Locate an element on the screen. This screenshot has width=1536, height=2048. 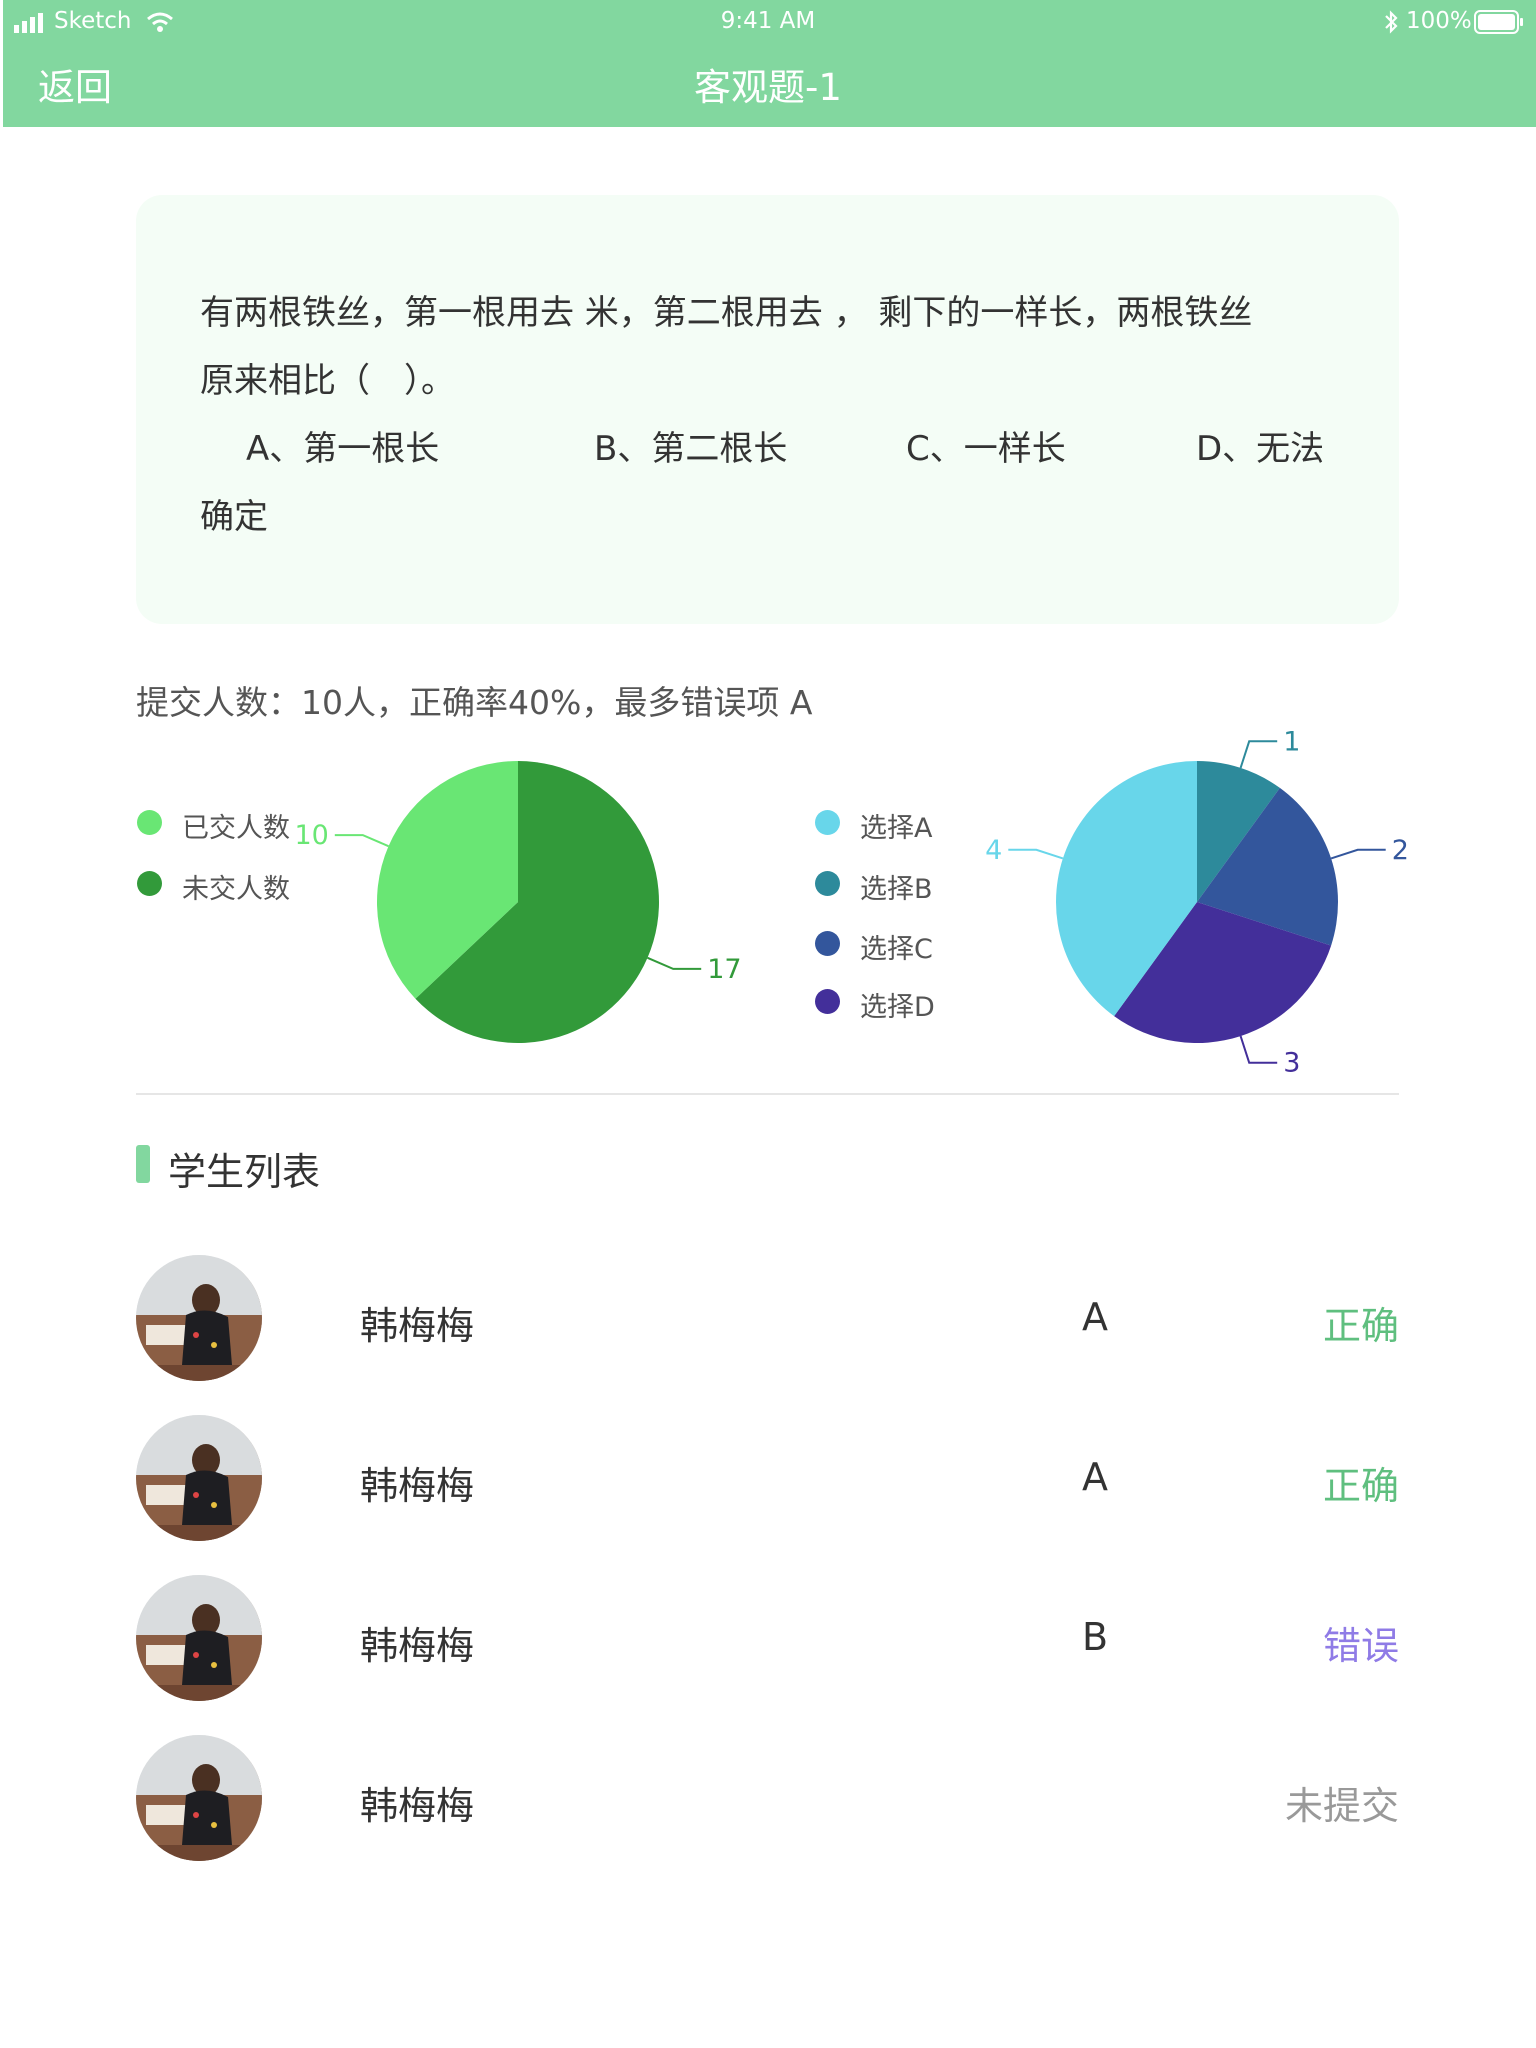
section-accent-bar is located at coordinates (143, 1164).